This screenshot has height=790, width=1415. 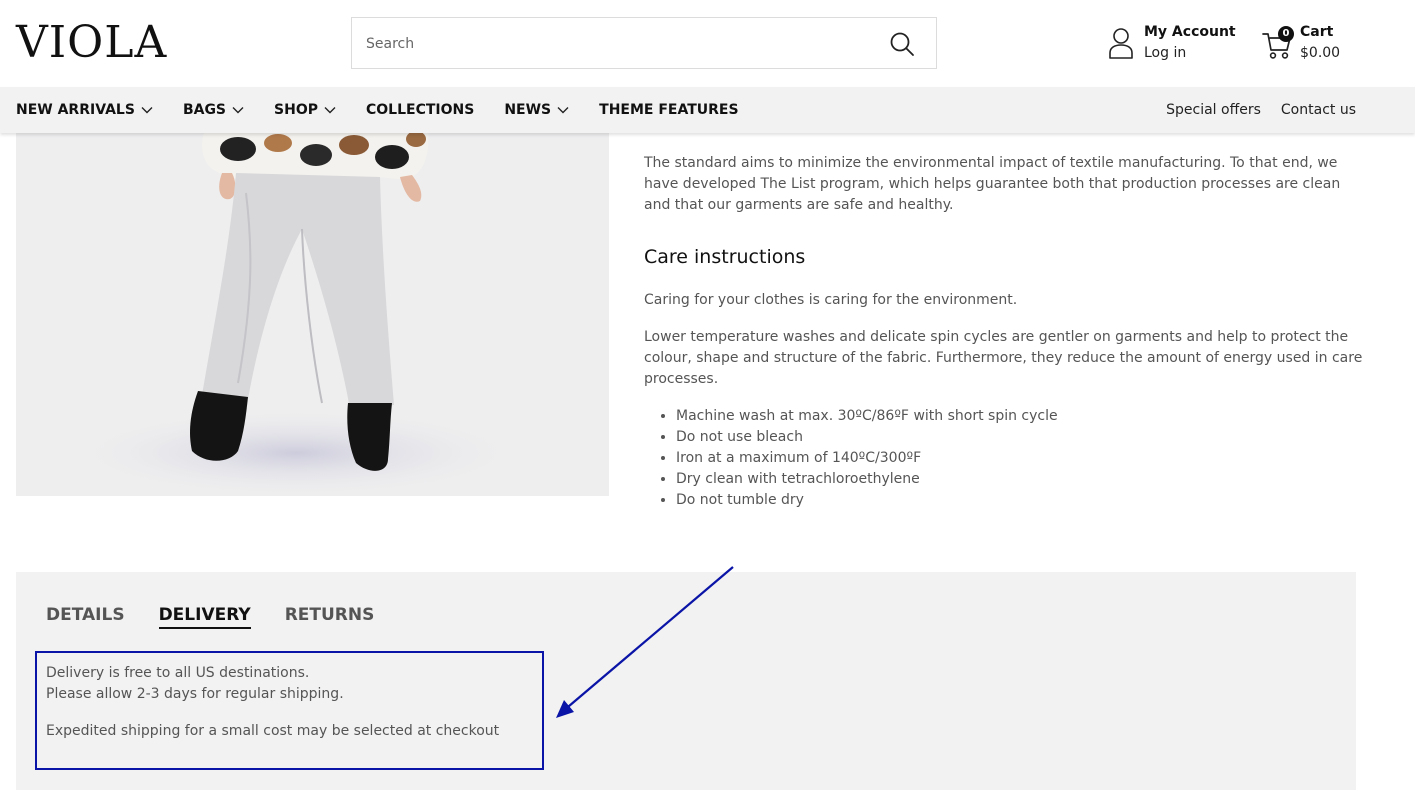 I want to click on account-title: My Account, so click(x=1190, y=32).